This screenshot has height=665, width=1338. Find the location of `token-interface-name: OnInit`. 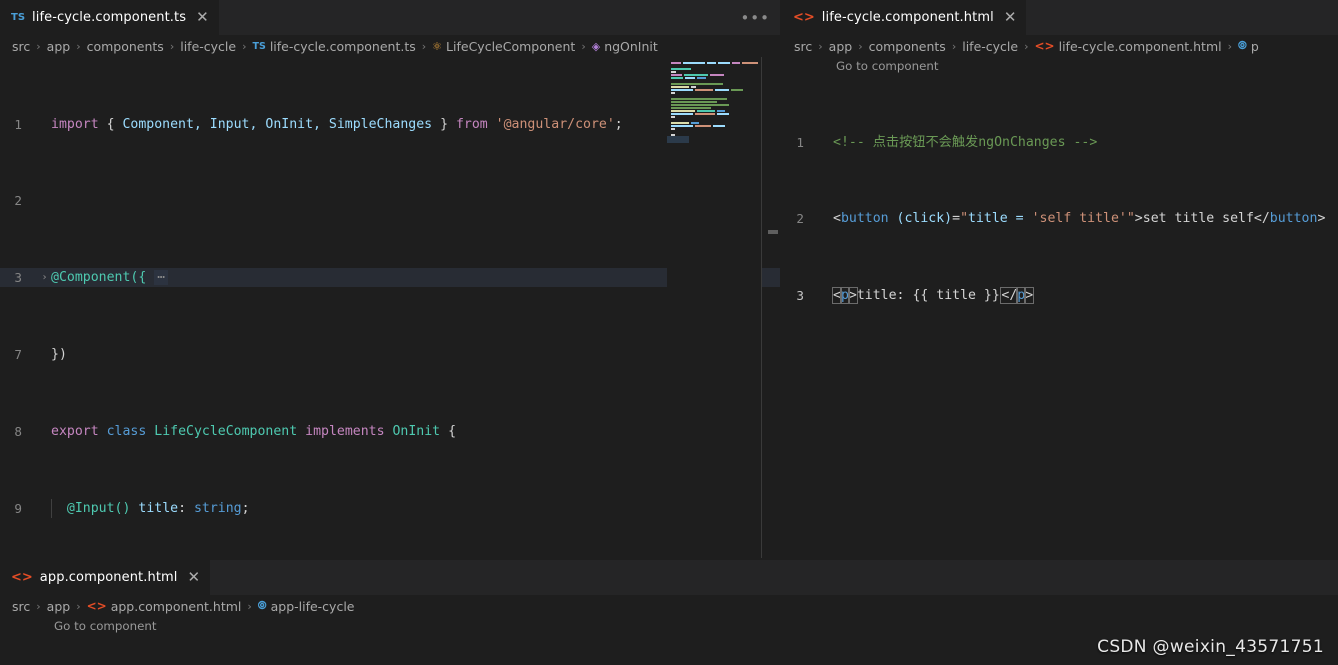

token-interface-name: OnInit is located at coordinates (416, 431).